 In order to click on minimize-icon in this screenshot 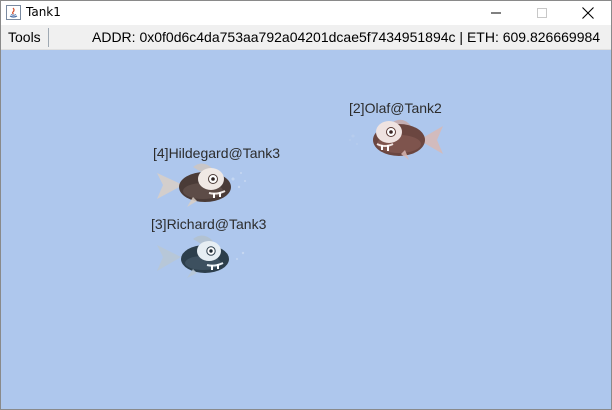, I will do `click(496, 13)`.